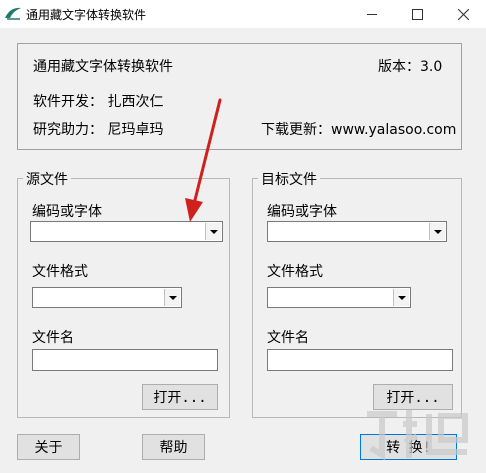  I want to click on target-group-label: 目标文件, so click(289, 179).